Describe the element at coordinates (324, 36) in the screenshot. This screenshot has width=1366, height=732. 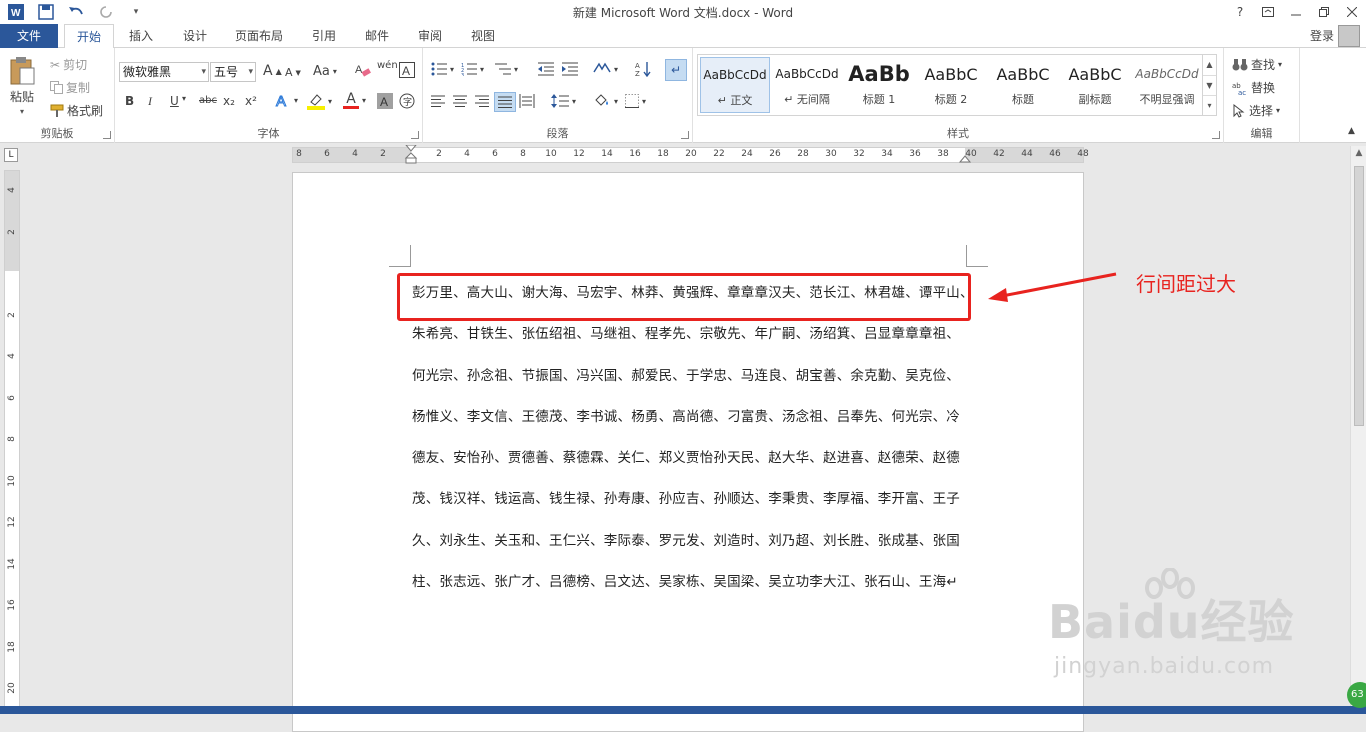
I see `tab-references: 引用` at that location.